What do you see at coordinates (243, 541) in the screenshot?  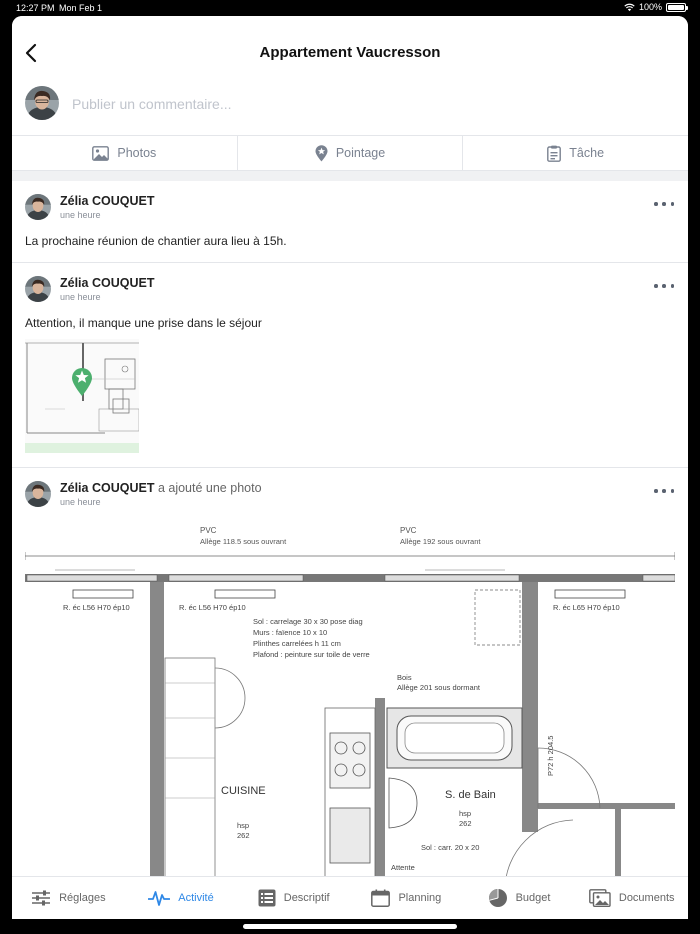 I see `plan-label: Allège 118.5 sous ouvrant` at bounding box center [243, 541].